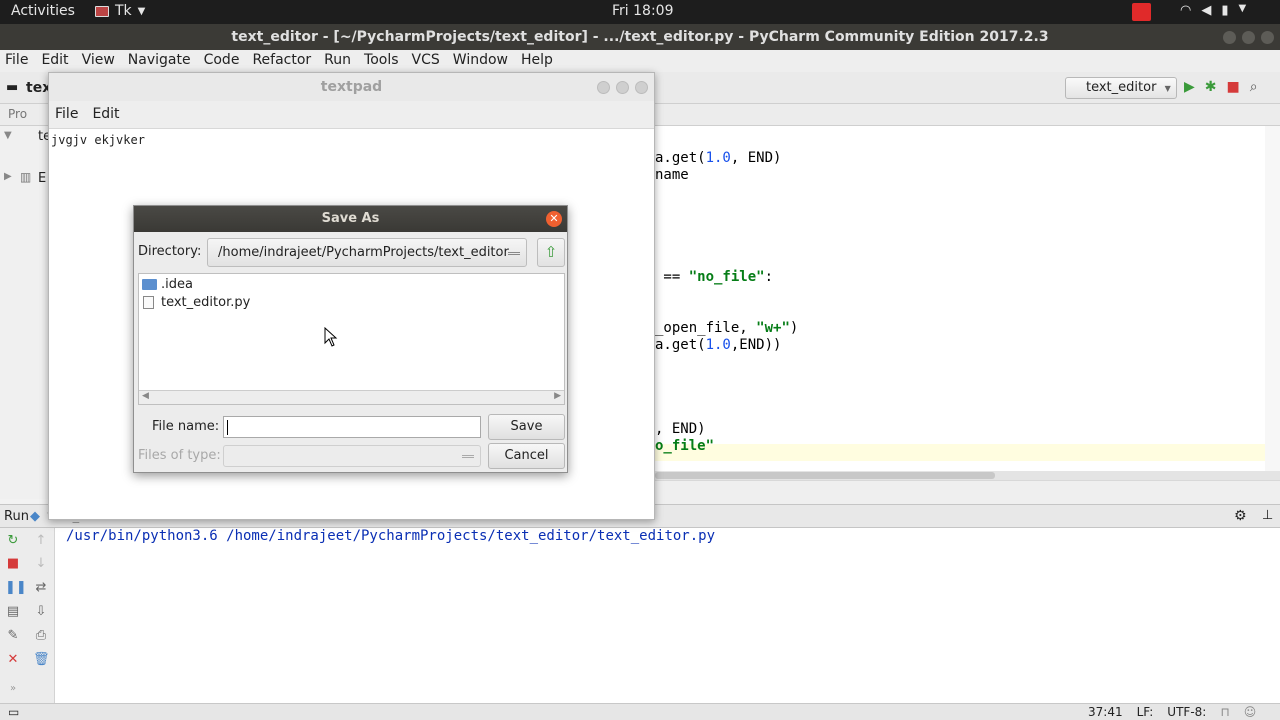  I want to click on menu-view: View, so click(101, 61).